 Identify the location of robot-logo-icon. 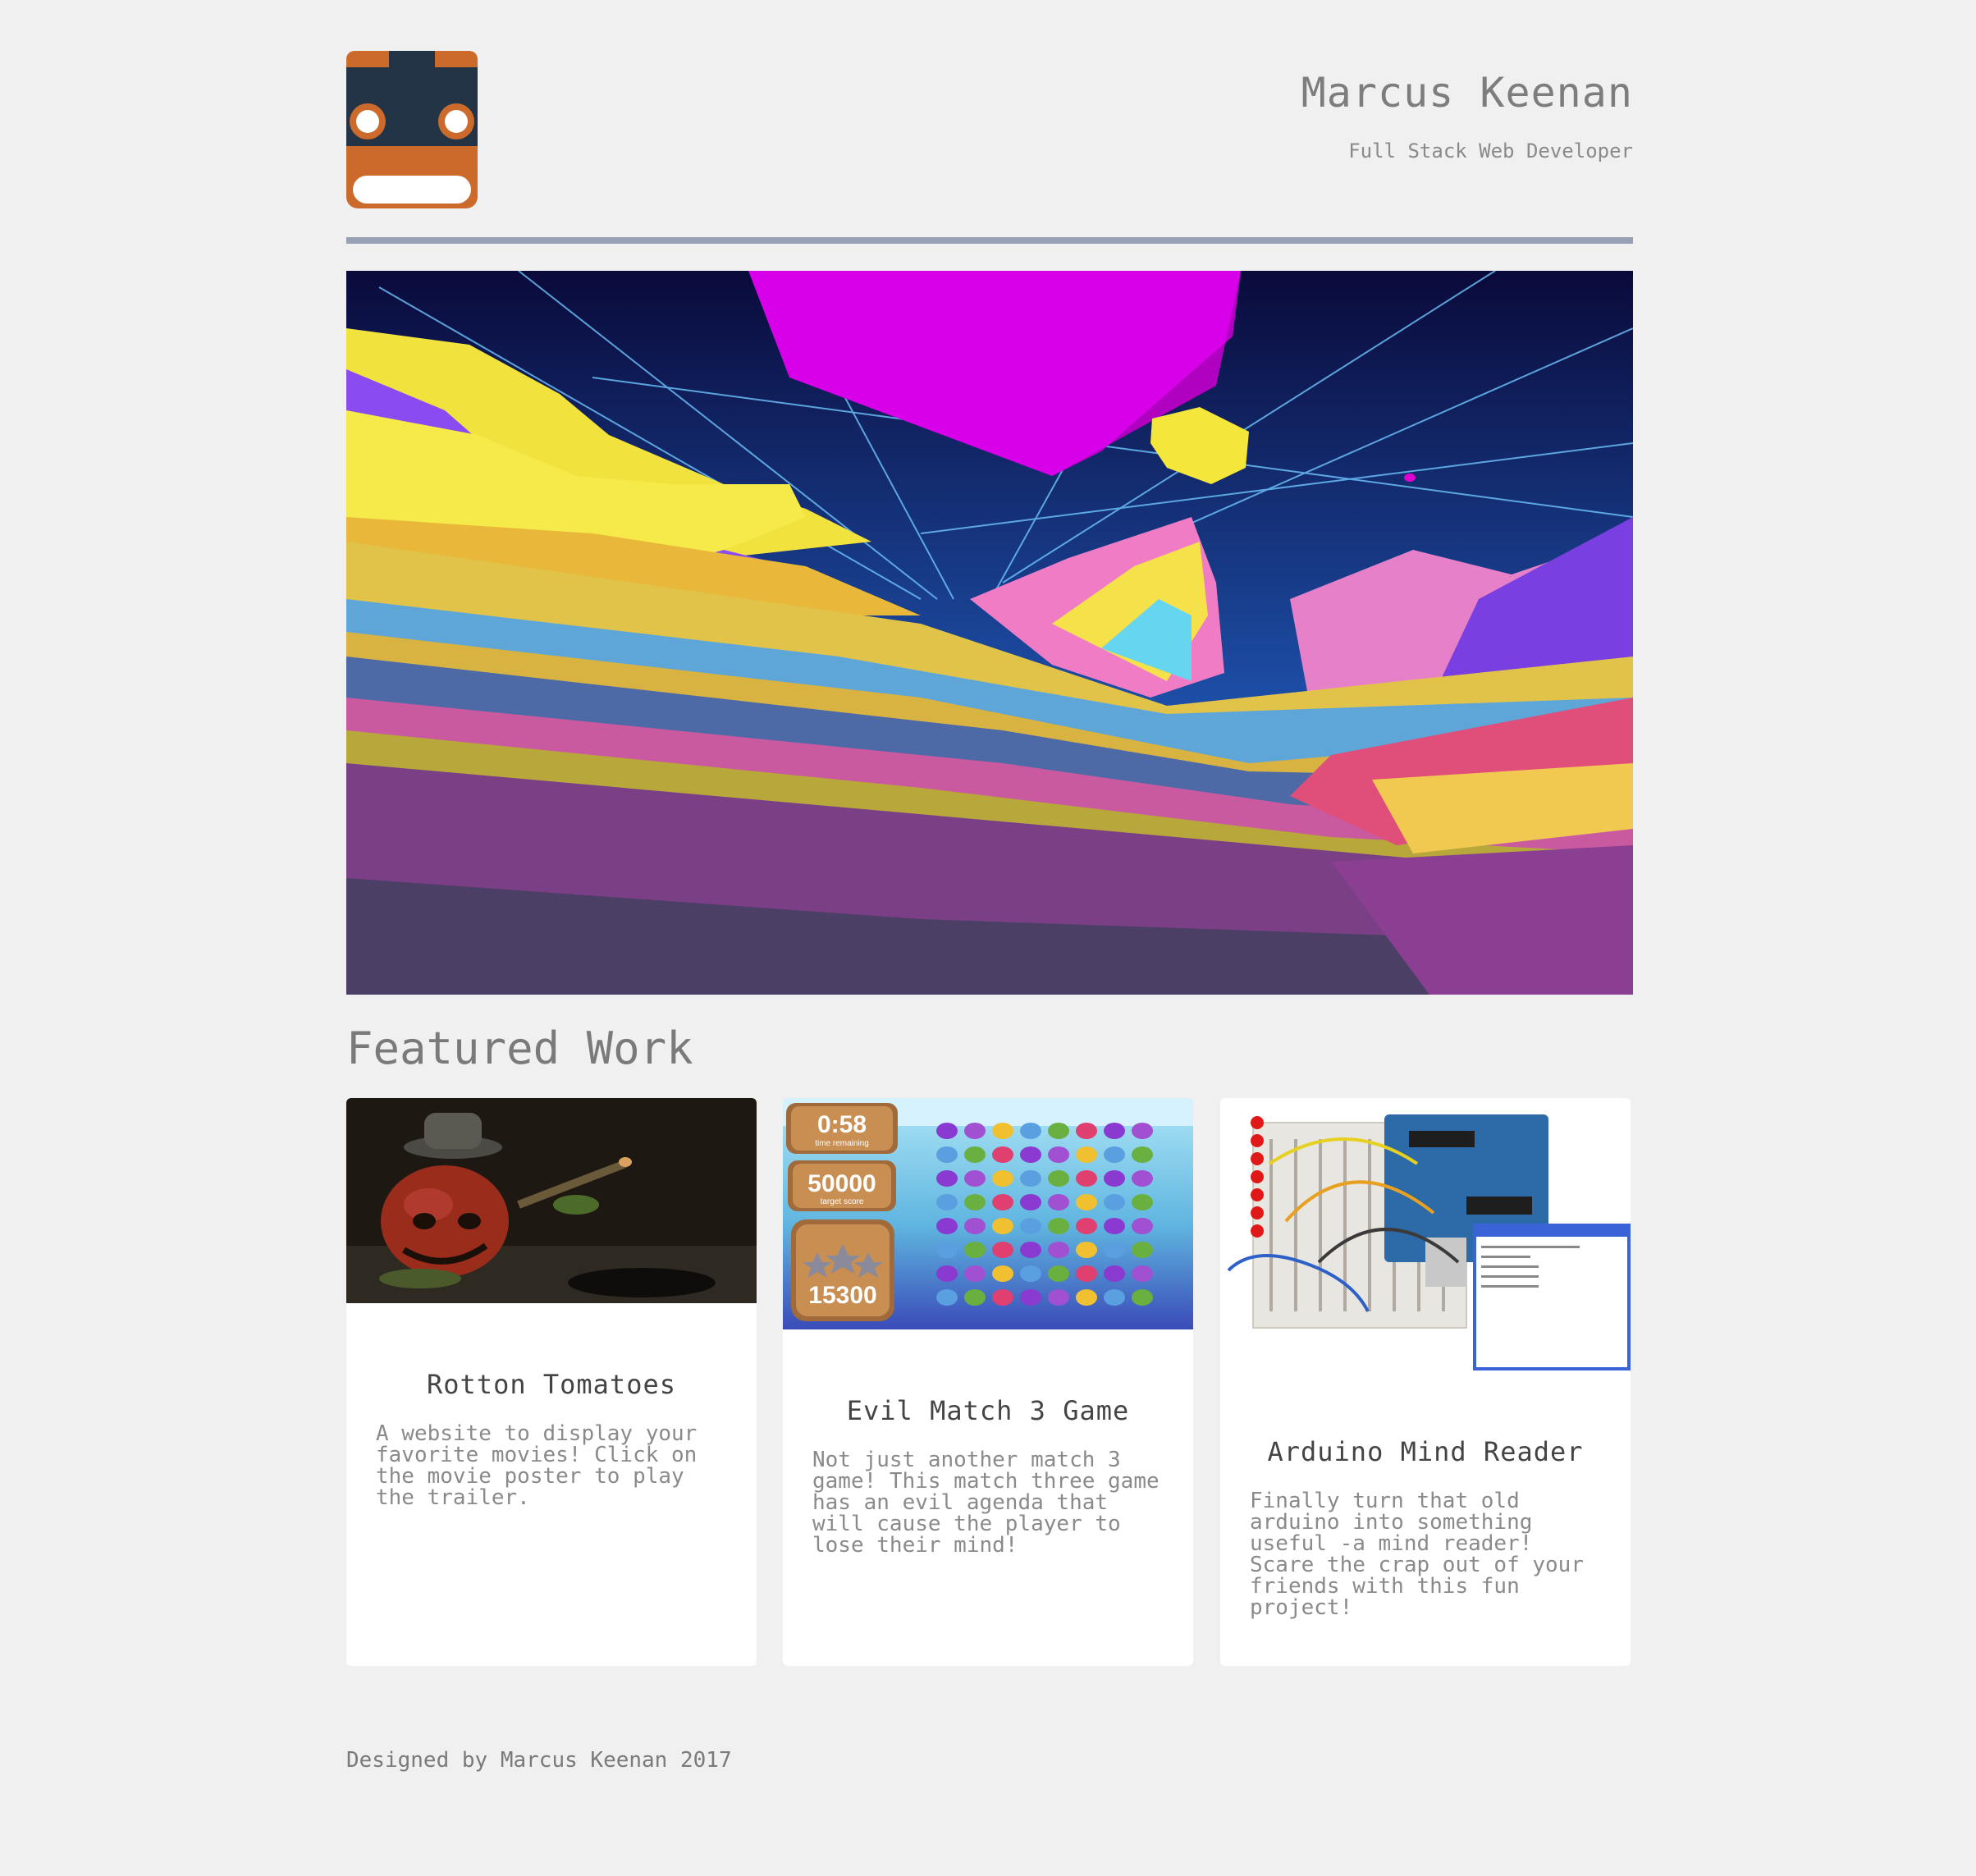
(412, 129).